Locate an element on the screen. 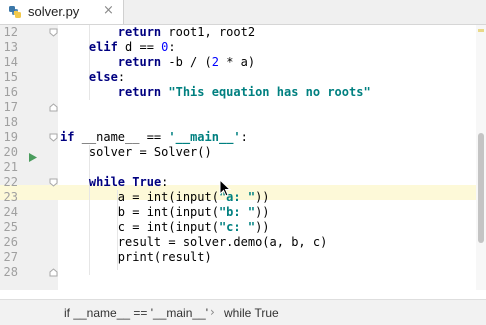  code-line: if __name__ == '__main__': is located at coordinates (154, 137).